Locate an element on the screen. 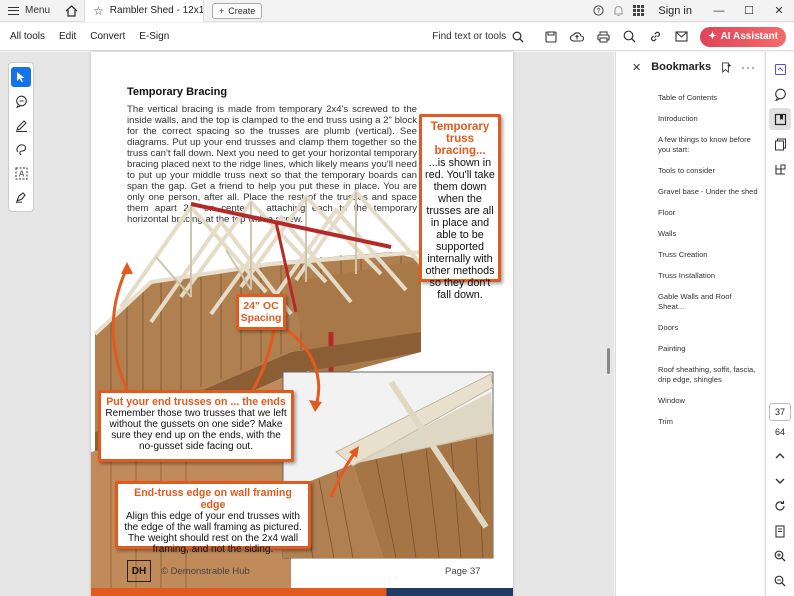 This screenshot has height=596, width=794. bookmarks-button is located at coordinates (780, 119).